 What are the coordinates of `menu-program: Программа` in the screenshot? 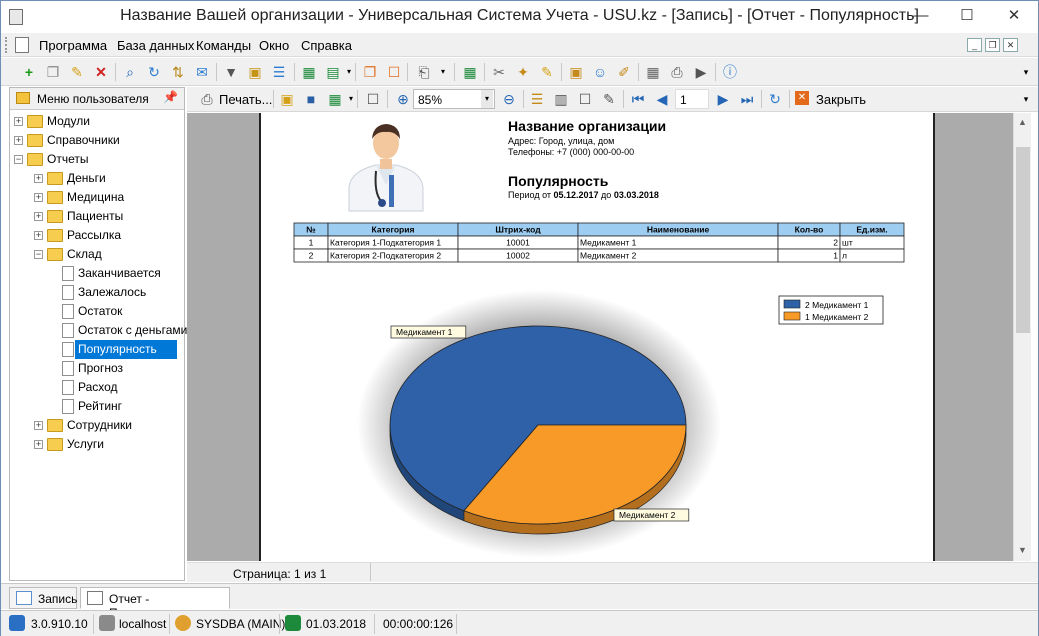 It's located at (73, 45).